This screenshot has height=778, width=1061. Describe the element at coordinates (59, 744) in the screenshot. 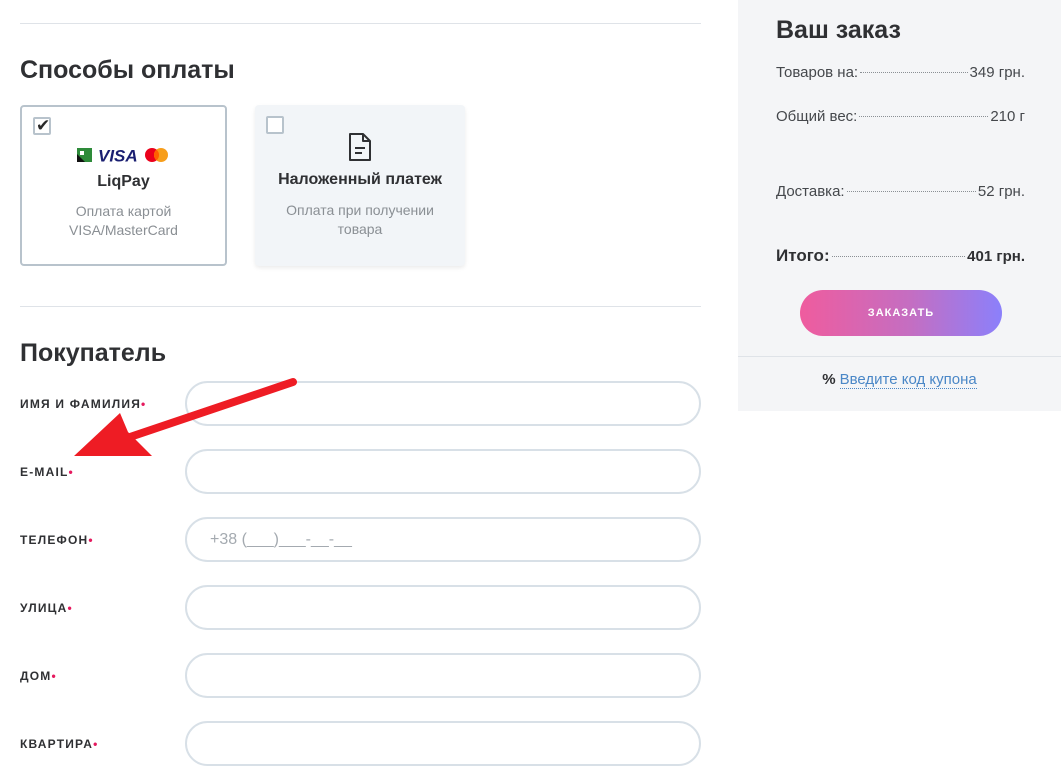

I see `apartment-label: Квартира•` at that location.